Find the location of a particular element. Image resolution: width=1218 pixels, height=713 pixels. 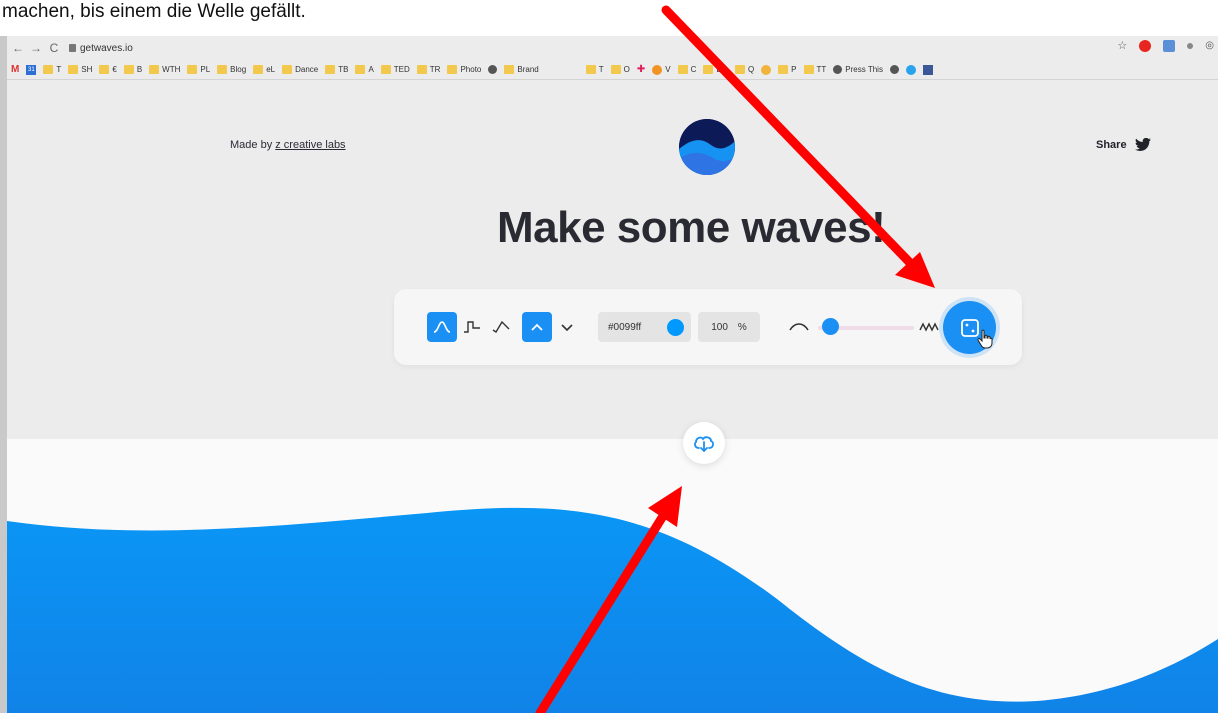

cloud-download-icon is located at coordinates (704, 444).